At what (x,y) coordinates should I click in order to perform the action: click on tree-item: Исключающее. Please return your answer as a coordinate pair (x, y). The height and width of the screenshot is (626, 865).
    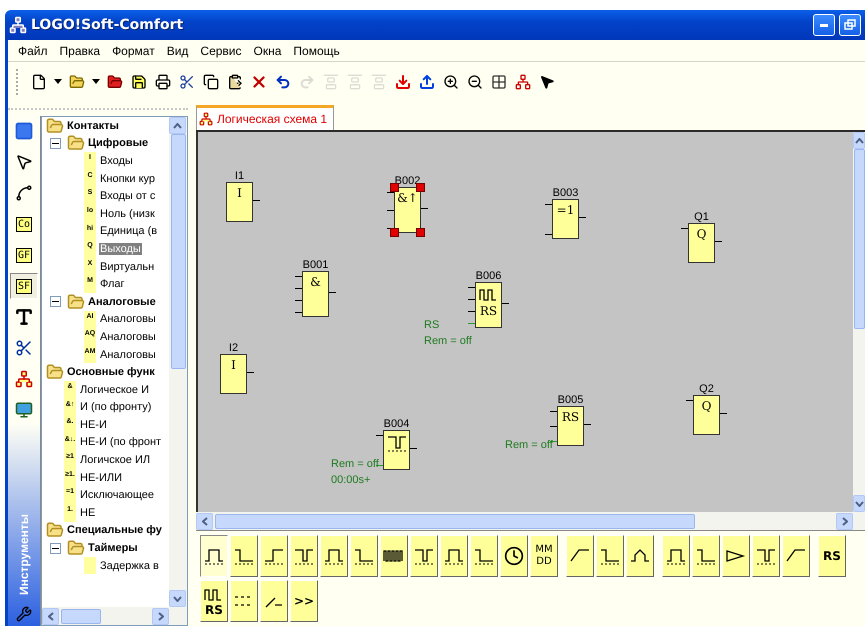
    Looking at the image, I should click on (117, 495).